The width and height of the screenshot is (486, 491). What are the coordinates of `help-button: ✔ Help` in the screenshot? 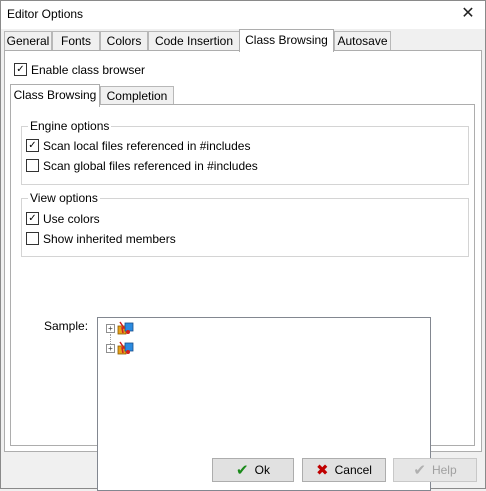 It's located at (435, 470).